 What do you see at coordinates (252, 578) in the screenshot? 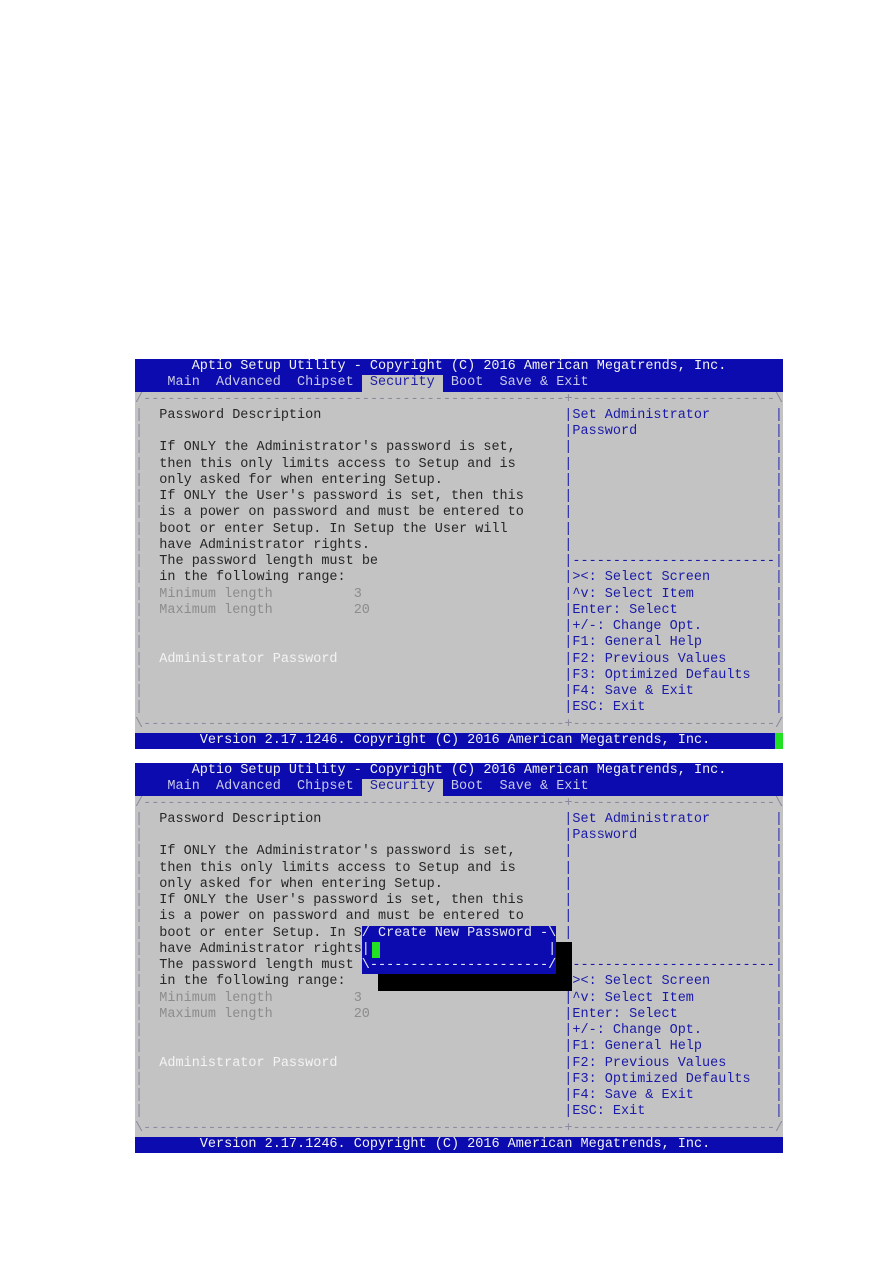
I see `description-line: in the following range:` at bounding box center [252, 578].